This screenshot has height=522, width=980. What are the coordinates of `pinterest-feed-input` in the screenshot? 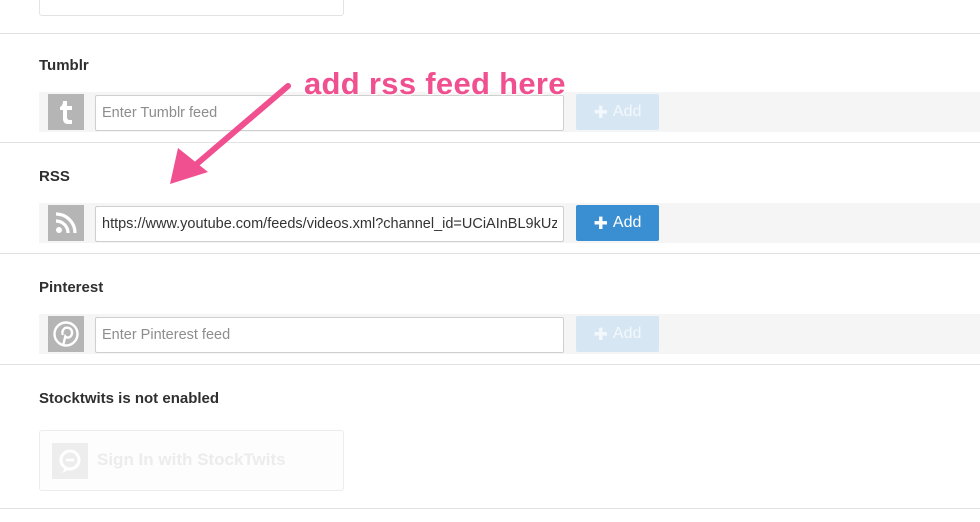 It's located at (329, 335).